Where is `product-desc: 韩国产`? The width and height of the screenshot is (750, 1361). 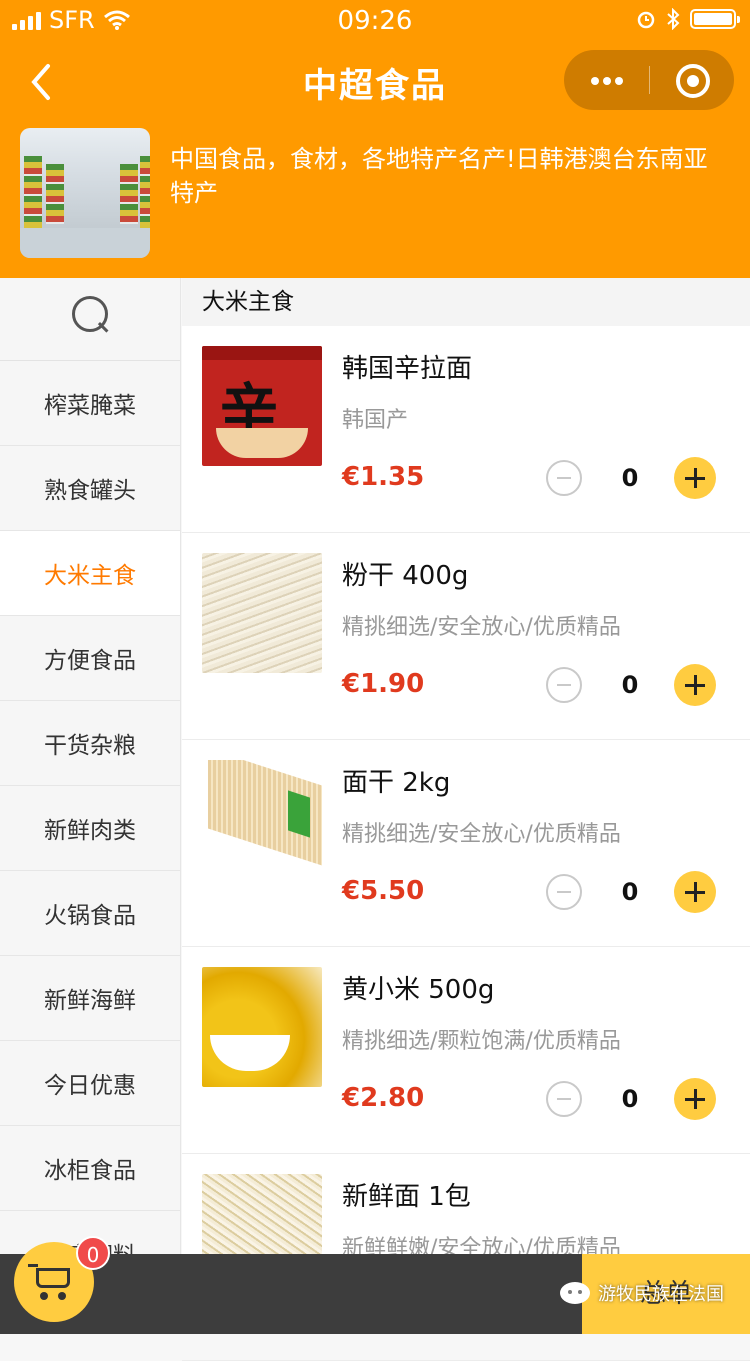 product-desc: 韩国产 is located at coordinates (375, 420).